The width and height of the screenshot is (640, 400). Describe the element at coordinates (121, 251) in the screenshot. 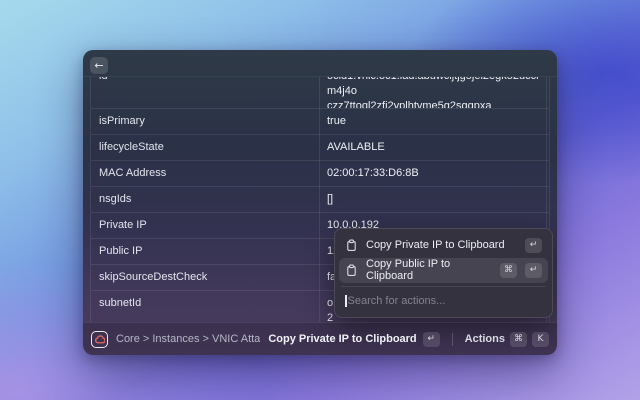

I see `row-key: Public IP` at that location.